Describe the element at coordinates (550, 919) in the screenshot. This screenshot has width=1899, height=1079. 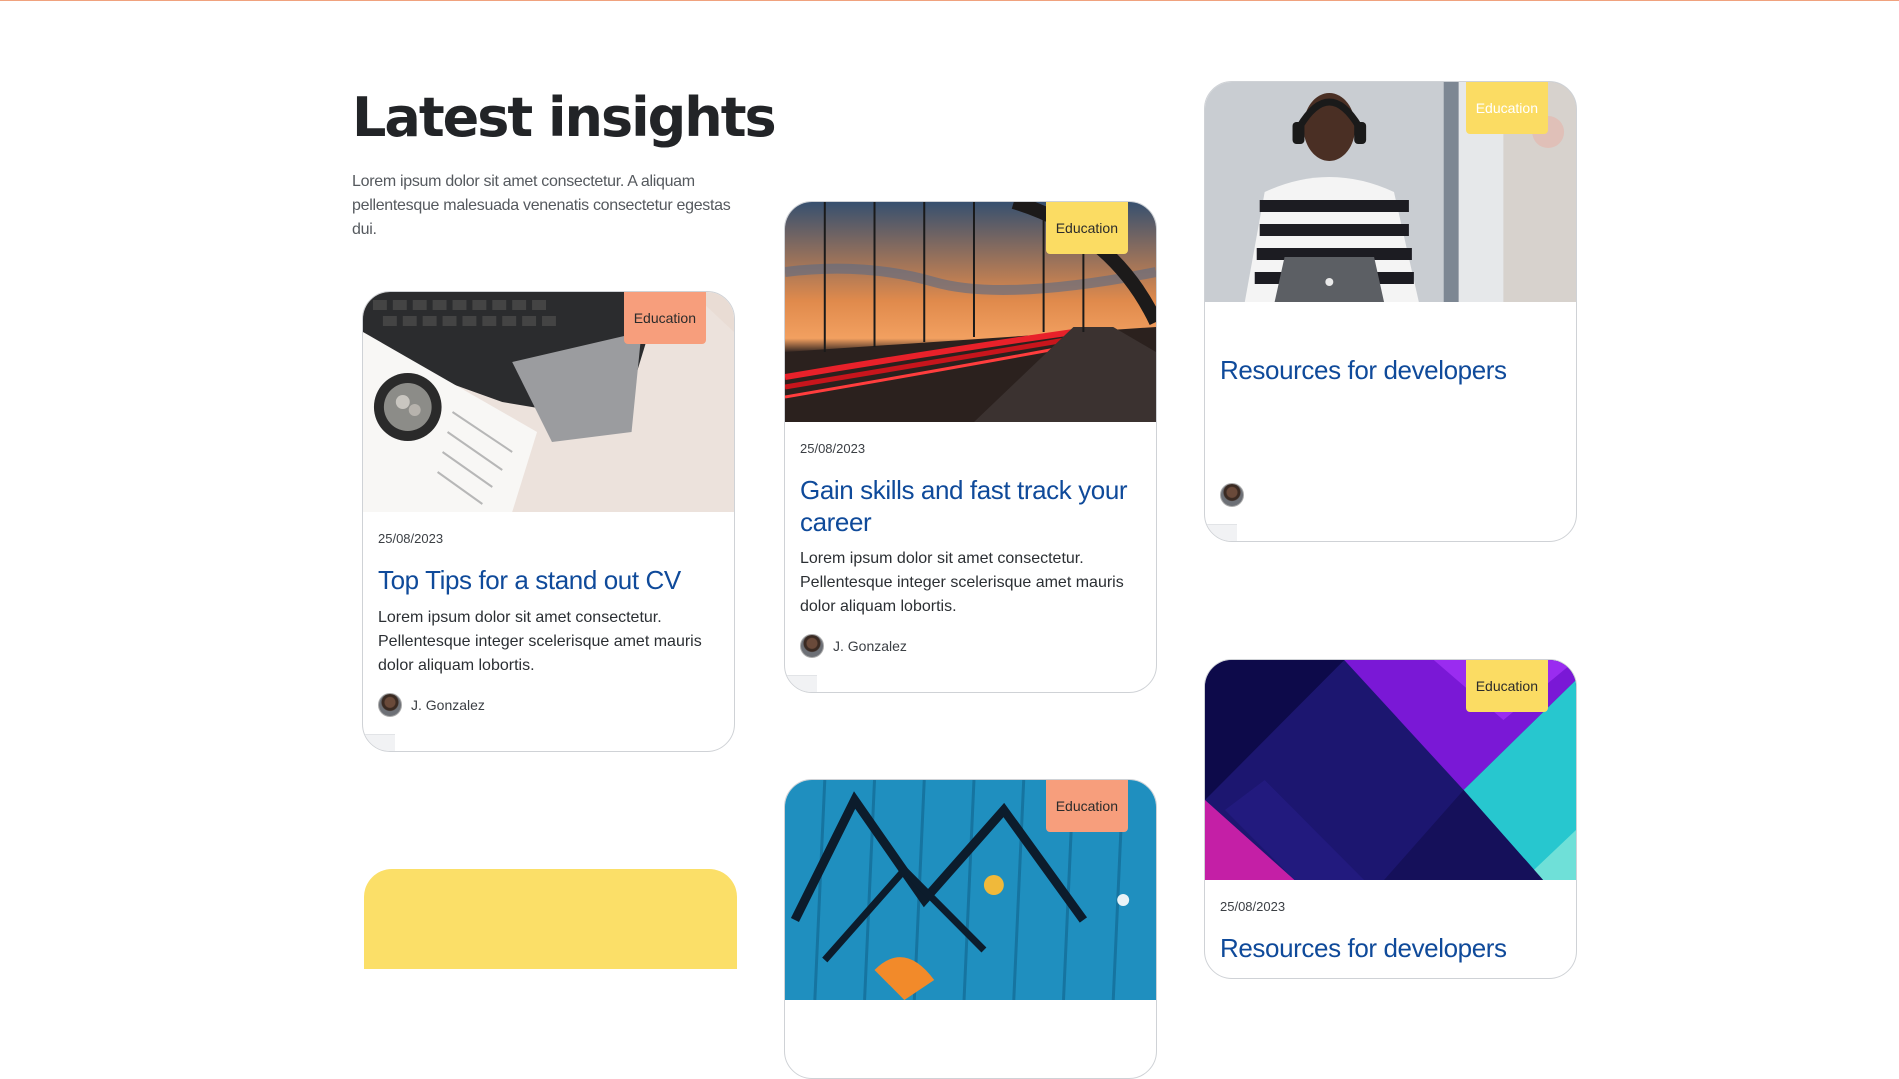
I see `featured-card-partial` at that location.